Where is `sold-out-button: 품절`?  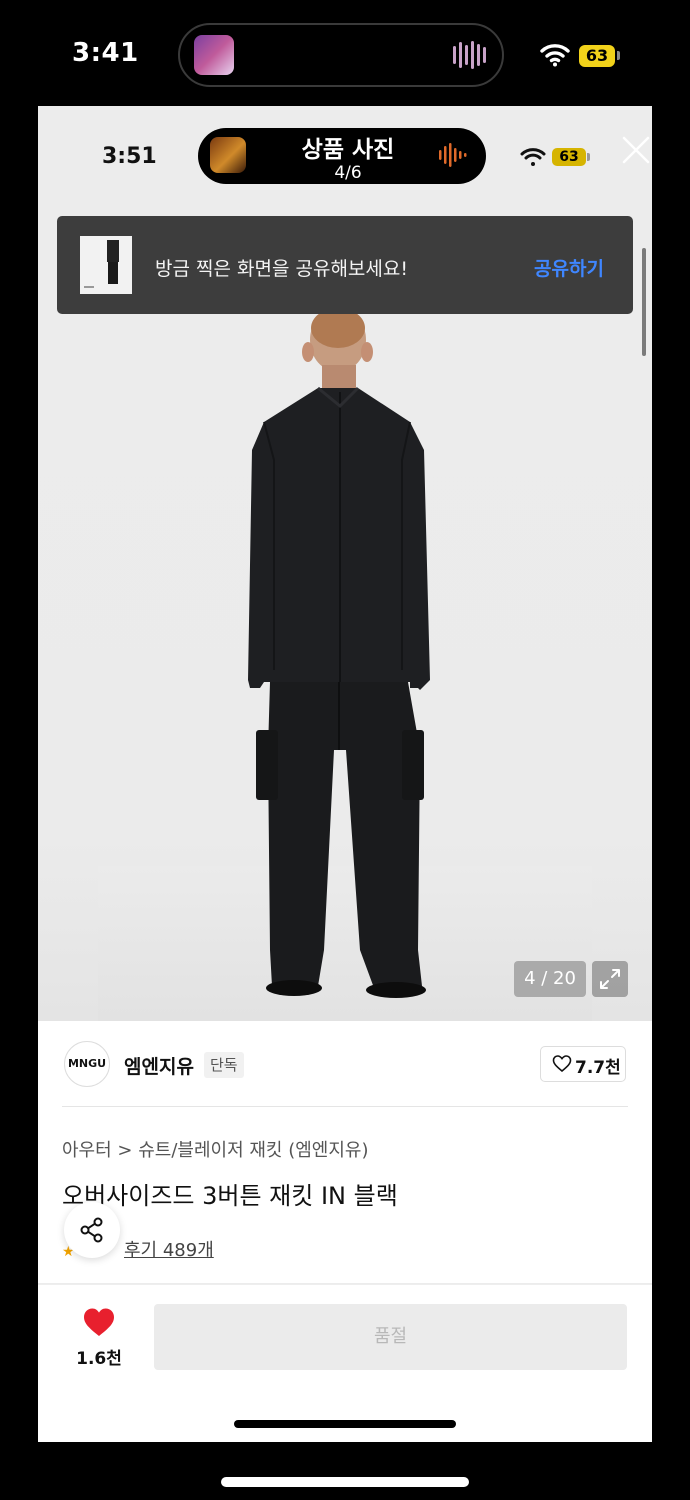
sold-out-button: 품절 is located at coordinates (390, 1337).